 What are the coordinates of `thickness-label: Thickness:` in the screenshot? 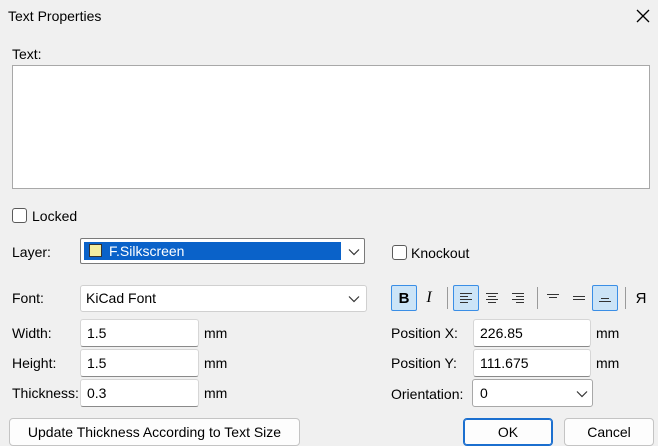 It's located at (45, 393).